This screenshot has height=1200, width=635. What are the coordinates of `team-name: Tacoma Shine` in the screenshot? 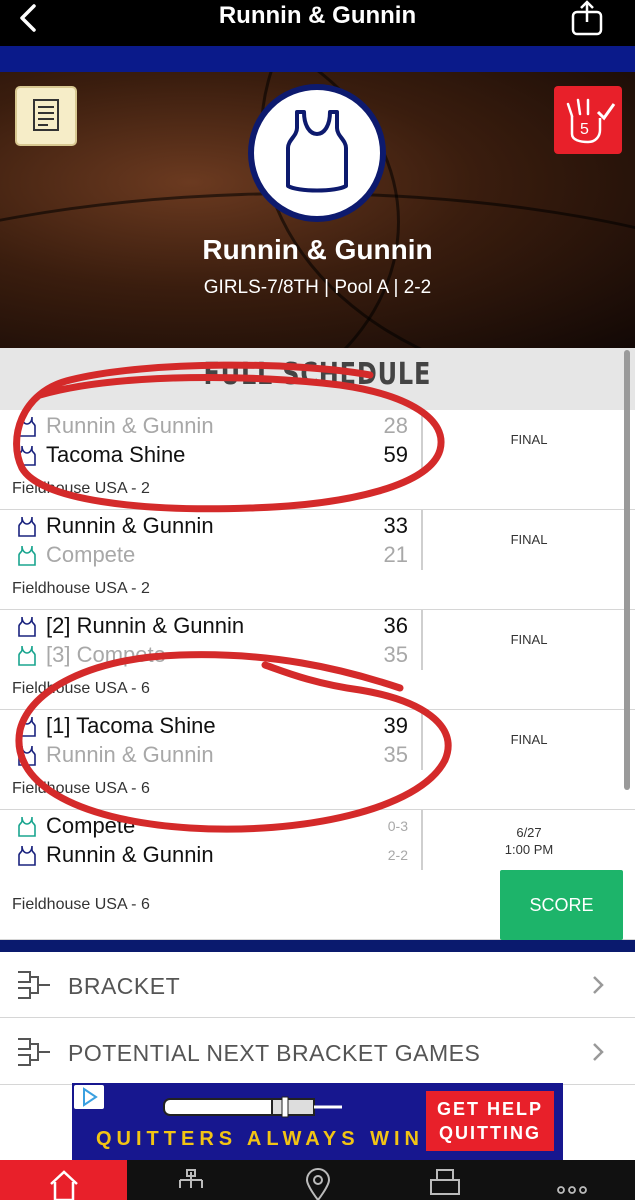 It's located at (116, 454).